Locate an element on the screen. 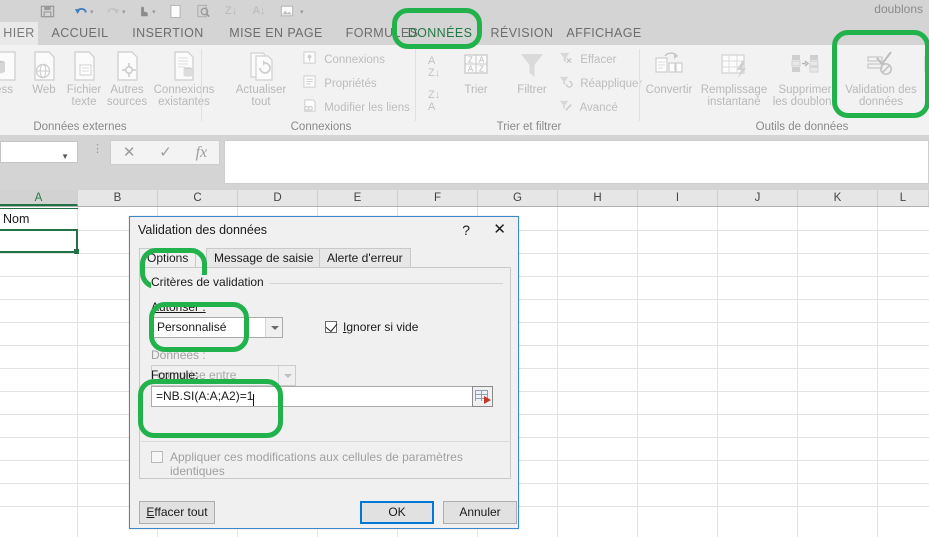 This screenshot has width=929, height=537. tab-donnees: DONNÉES is located at coordinates (440, 33).